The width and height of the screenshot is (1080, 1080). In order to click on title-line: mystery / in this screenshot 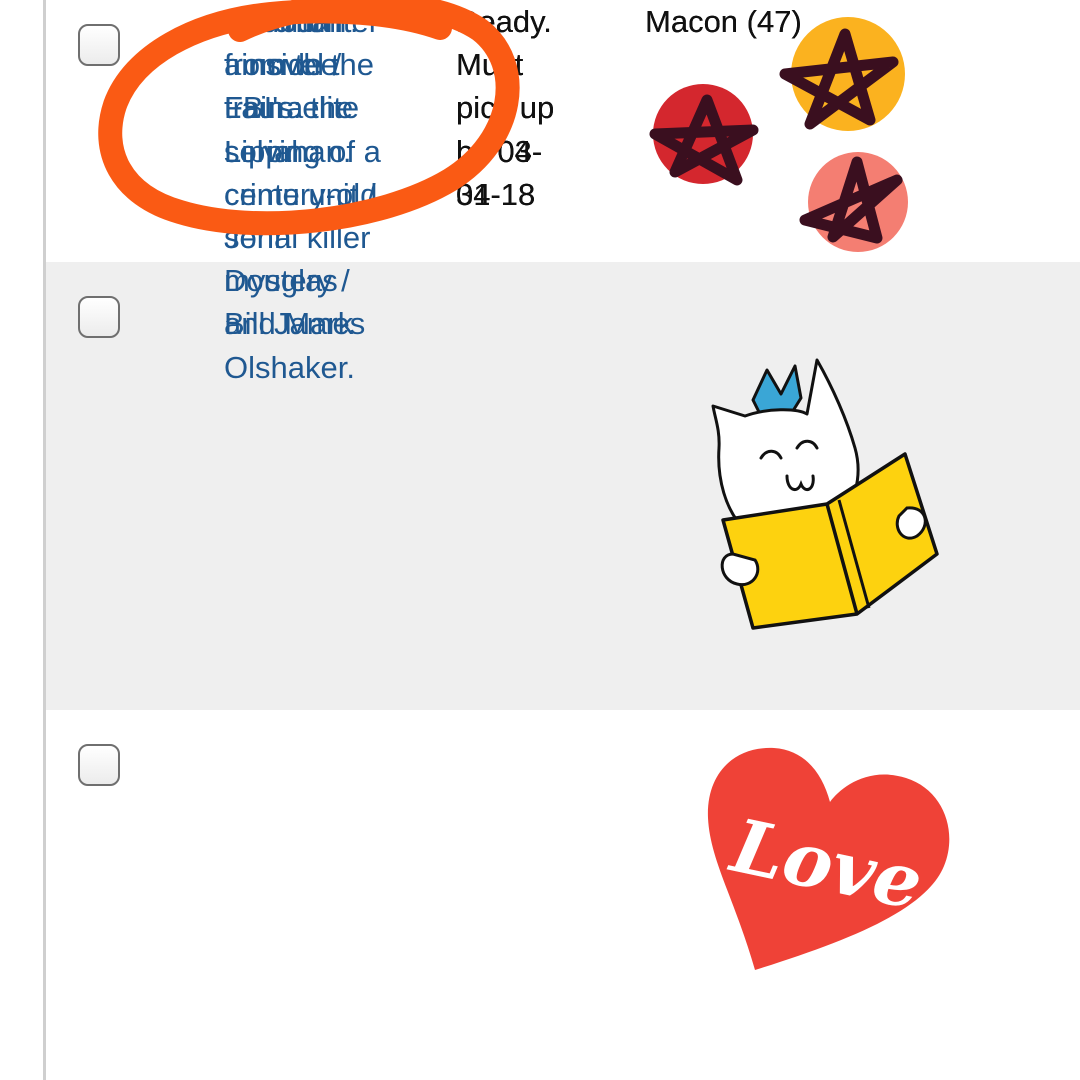, I will do `click(287, 281)`.